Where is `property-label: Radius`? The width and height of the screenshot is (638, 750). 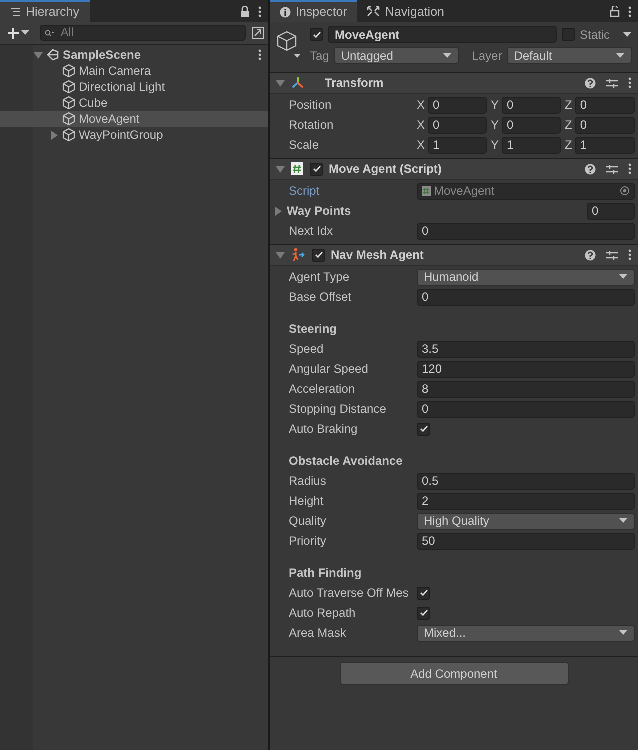 property-label: Radius is located at coordinates (308, 481).